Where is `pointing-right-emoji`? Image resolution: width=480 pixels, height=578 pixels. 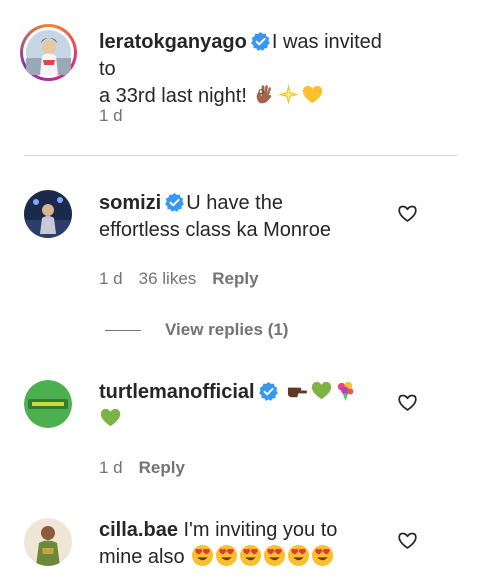 pointing-right-emoji is located at coordinates (298, 392).